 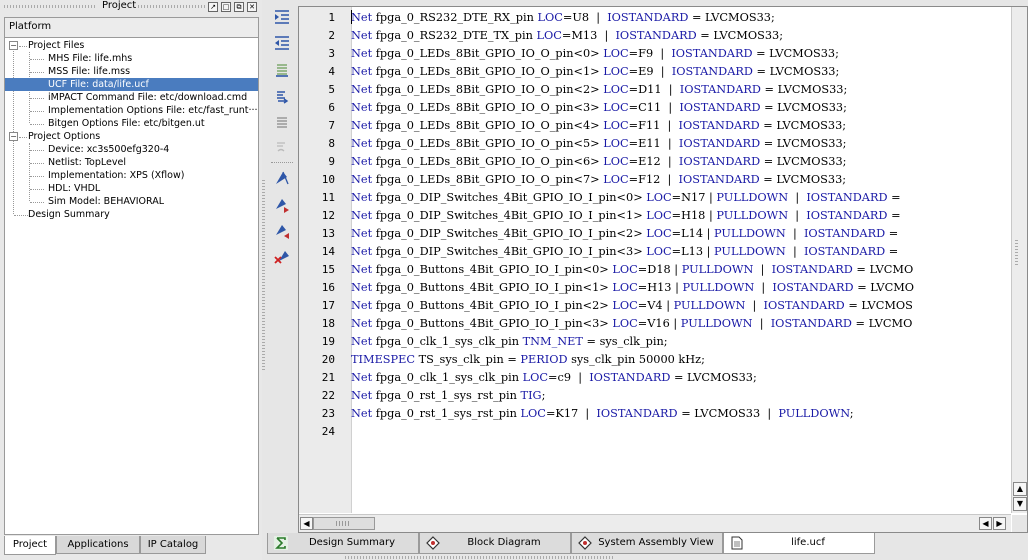 I want to click on tree-item: Device: xc3s500efg320-4, so click(x=108, y=149).